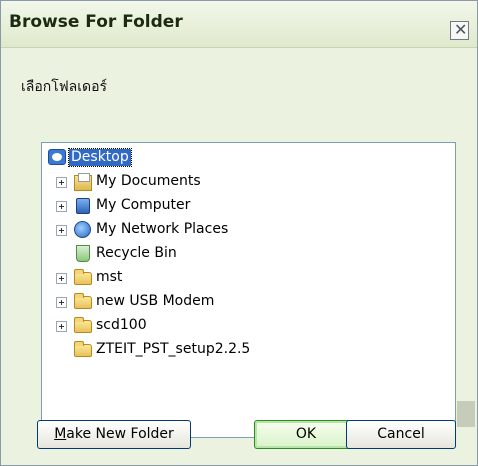 The width and height of the screenshot is (478, 466). Describe the element at coordinates (109, 277) in the screenshot. I see `tree-item-label: mst` at that location.